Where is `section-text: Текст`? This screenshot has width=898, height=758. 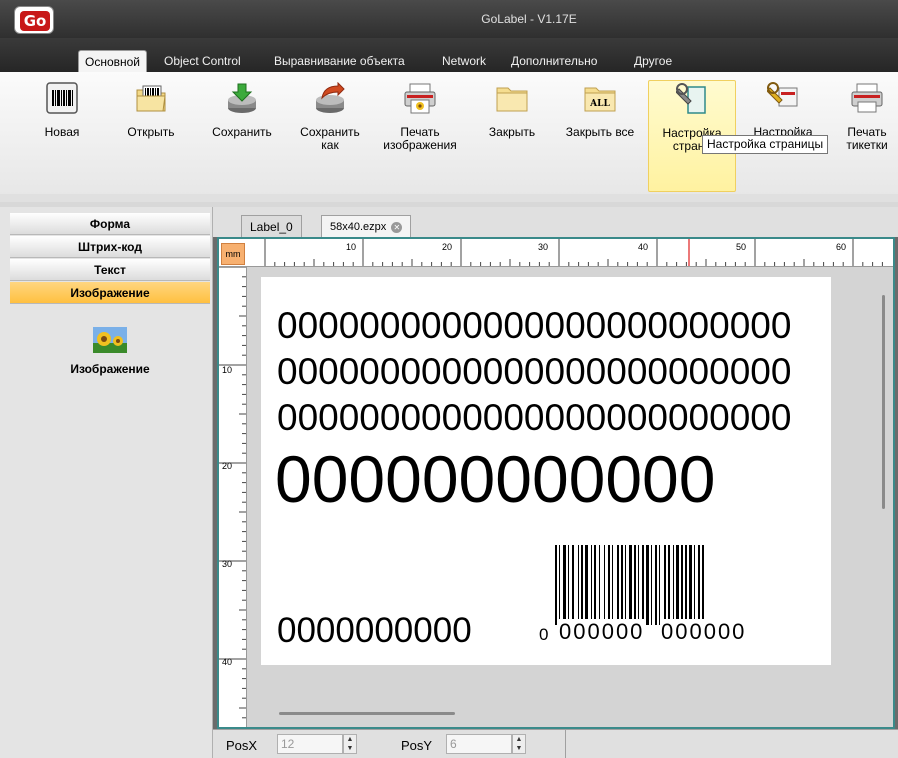
section-text: Текст is located at coordinates (110, 270).